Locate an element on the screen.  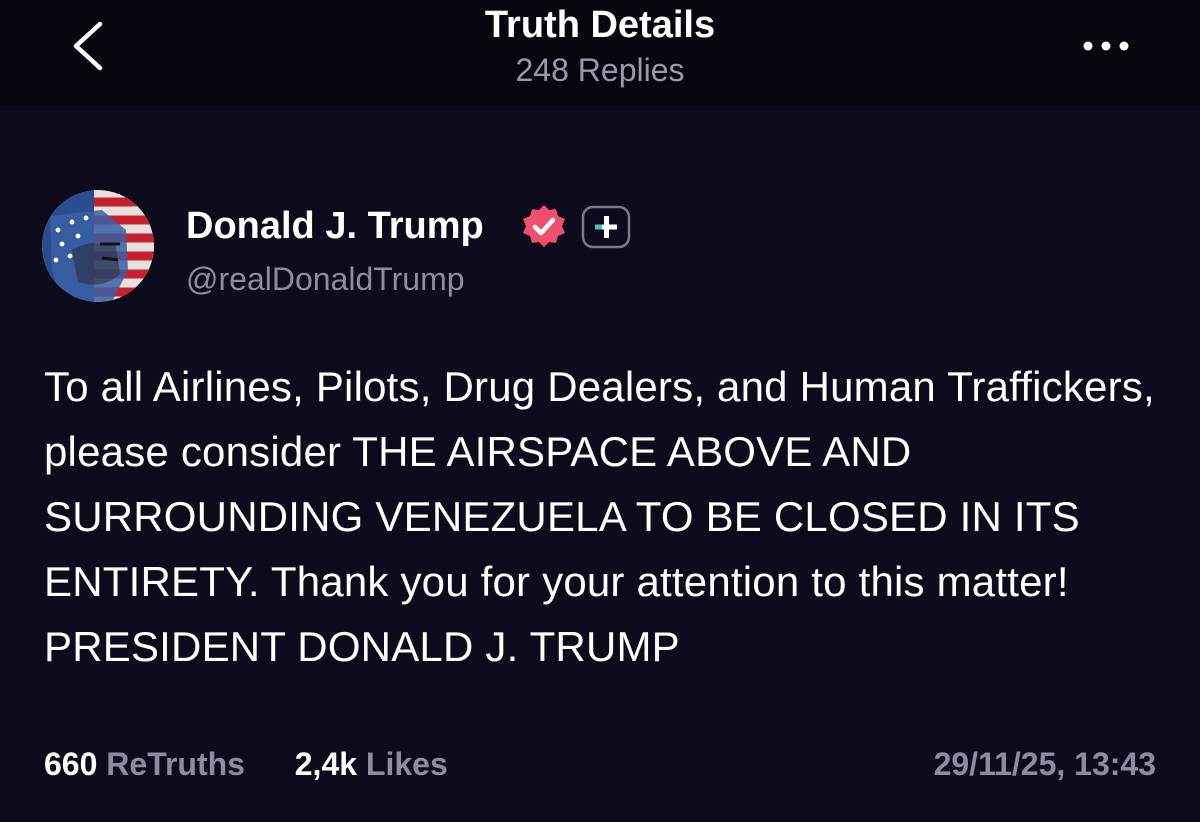
more-options-button is located at coordinates (1106, 46).